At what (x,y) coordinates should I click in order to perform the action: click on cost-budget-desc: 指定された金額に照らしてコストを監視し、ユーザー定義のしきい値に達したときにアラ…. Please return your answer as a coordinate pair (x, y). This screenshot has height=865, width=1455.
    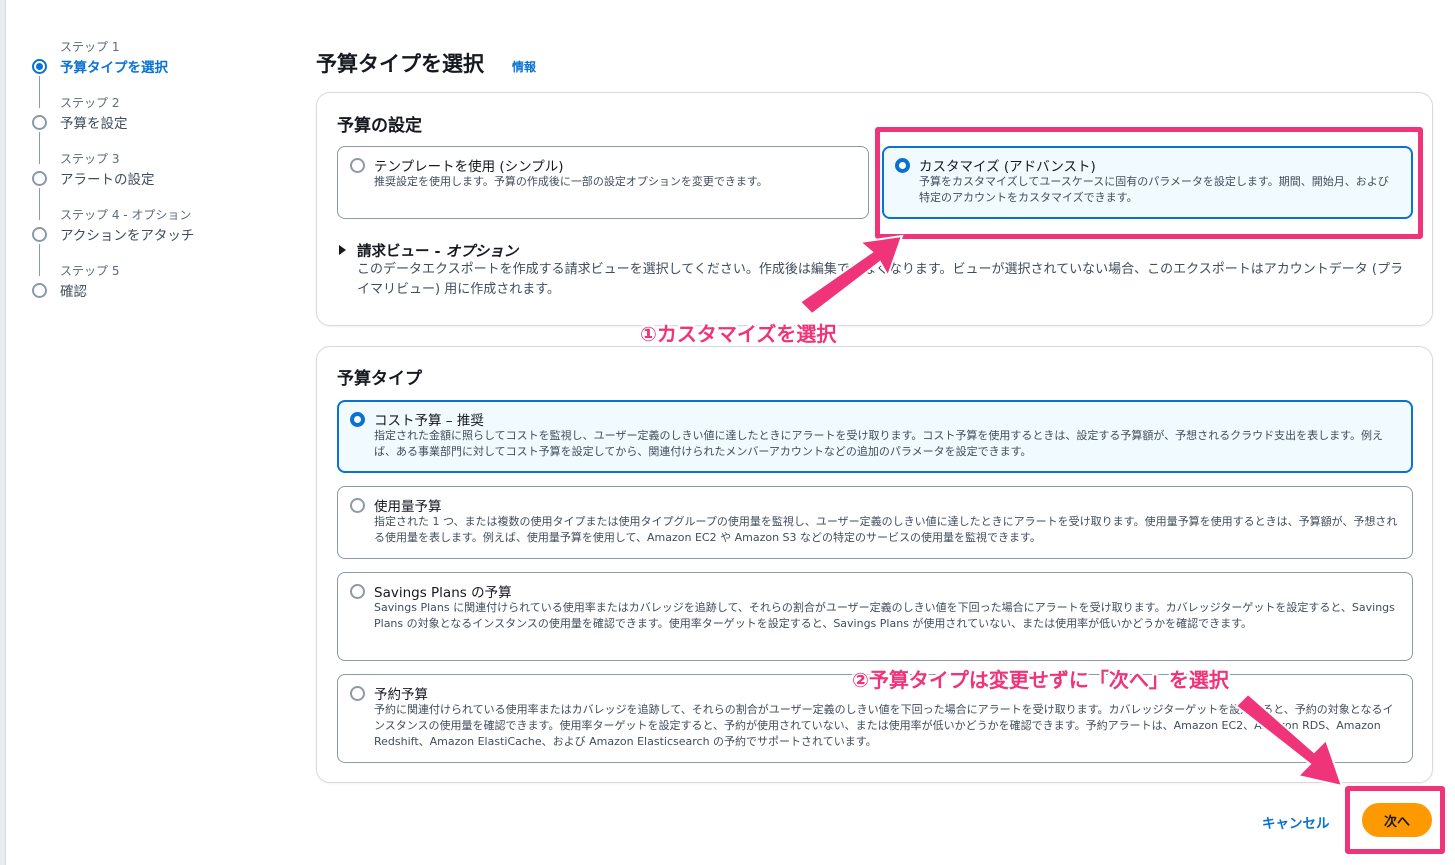
    Looking at the image, I should click on (879, 443).